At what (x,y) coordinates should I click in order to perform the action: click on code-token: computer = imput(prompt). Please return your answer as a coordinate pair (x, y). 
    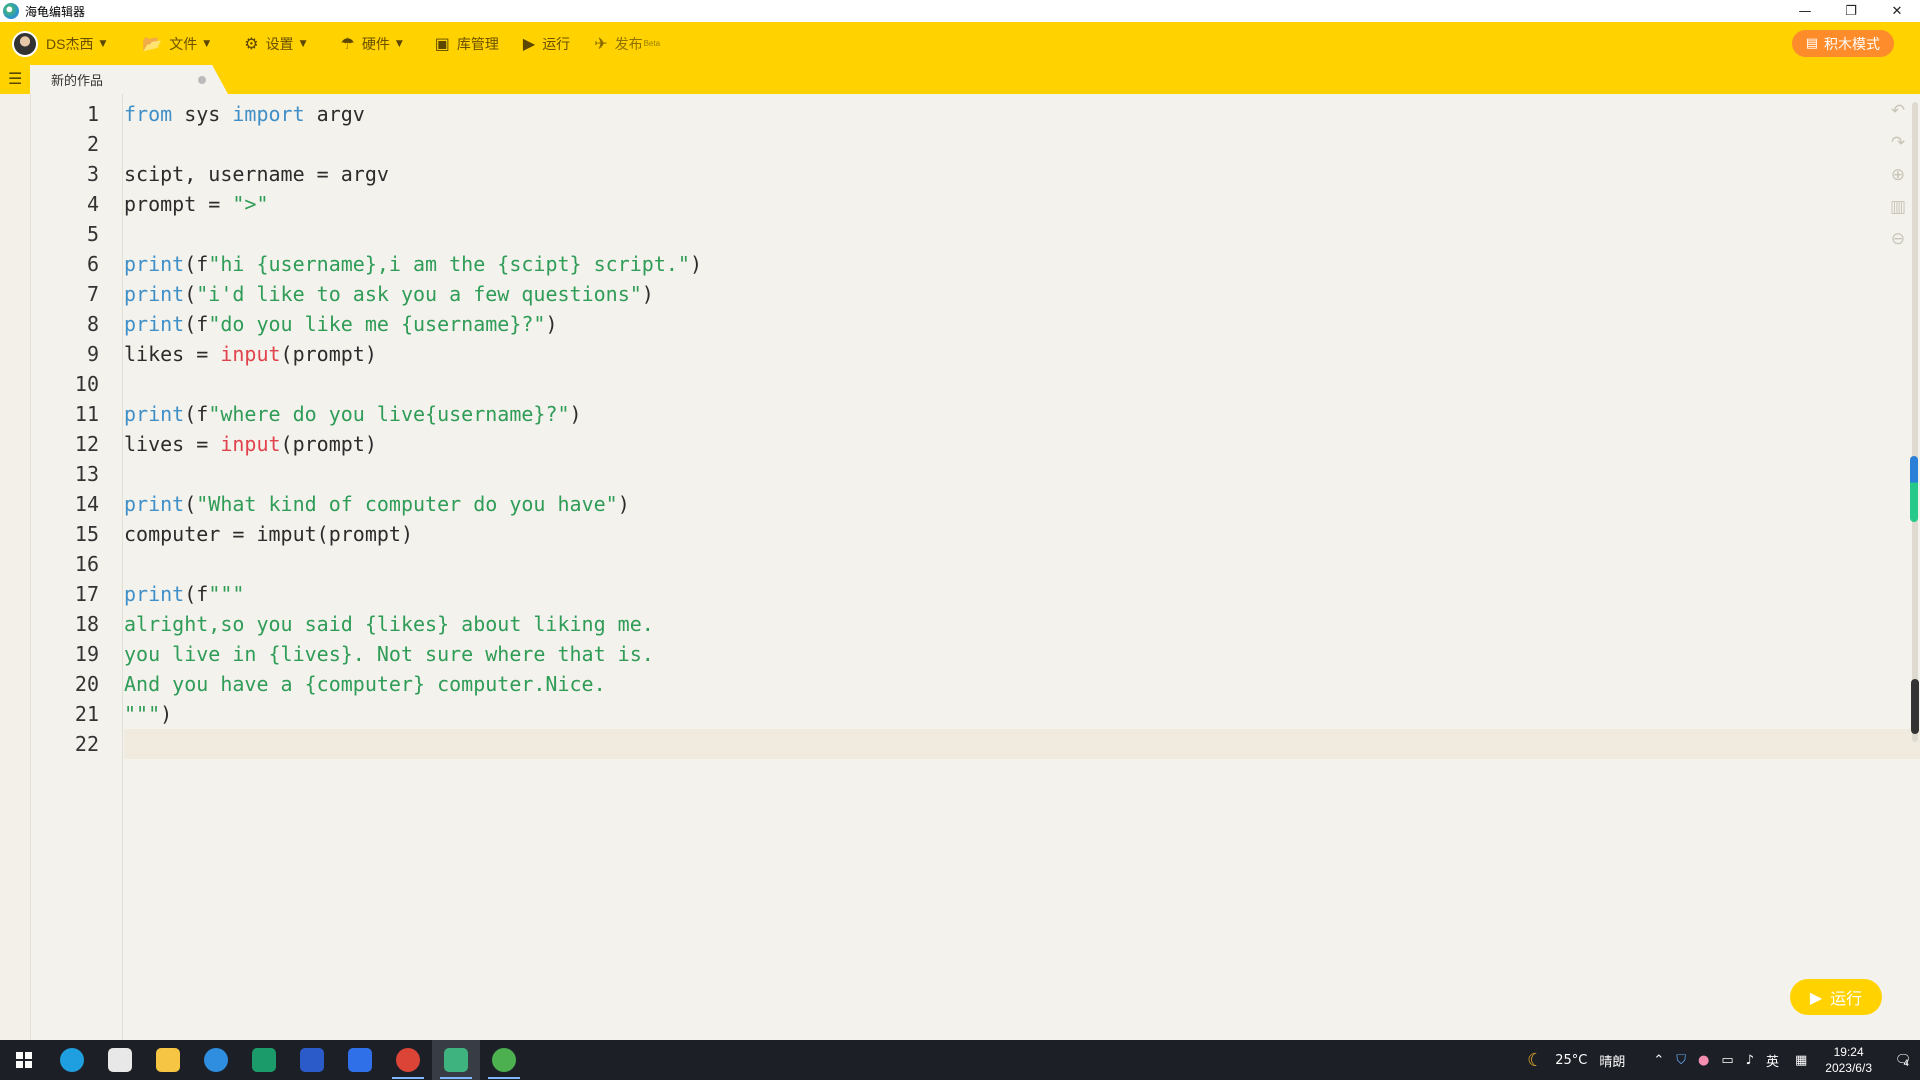
    Looking at the image, I should click on (268, 534).